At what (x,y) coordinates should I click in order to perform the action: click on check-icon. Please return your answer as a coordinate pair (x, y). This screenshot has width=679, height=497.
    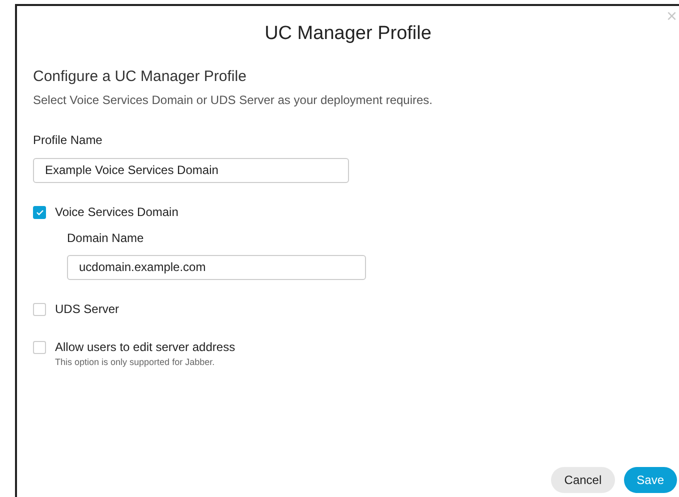
    Looking at the image, I should click on (40, 212).